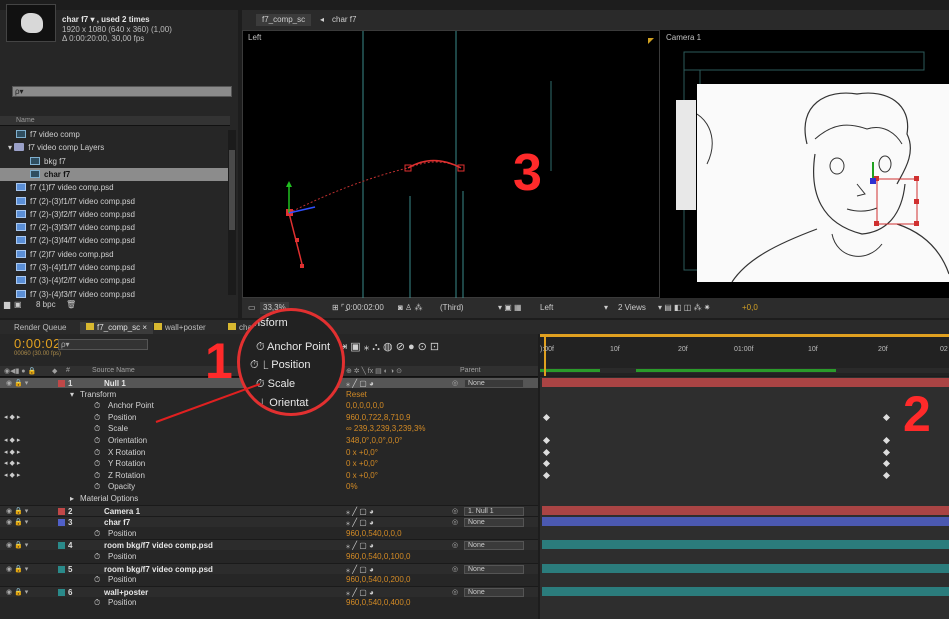 The height and width of the screenshot is (619, 949). What do you see at coordinates (269, 475) in the screenshot?
I see `property-row: ◂◆▸ ⏱ Z Rotation 0 x +0,0°` at bounding box center [269, 475].